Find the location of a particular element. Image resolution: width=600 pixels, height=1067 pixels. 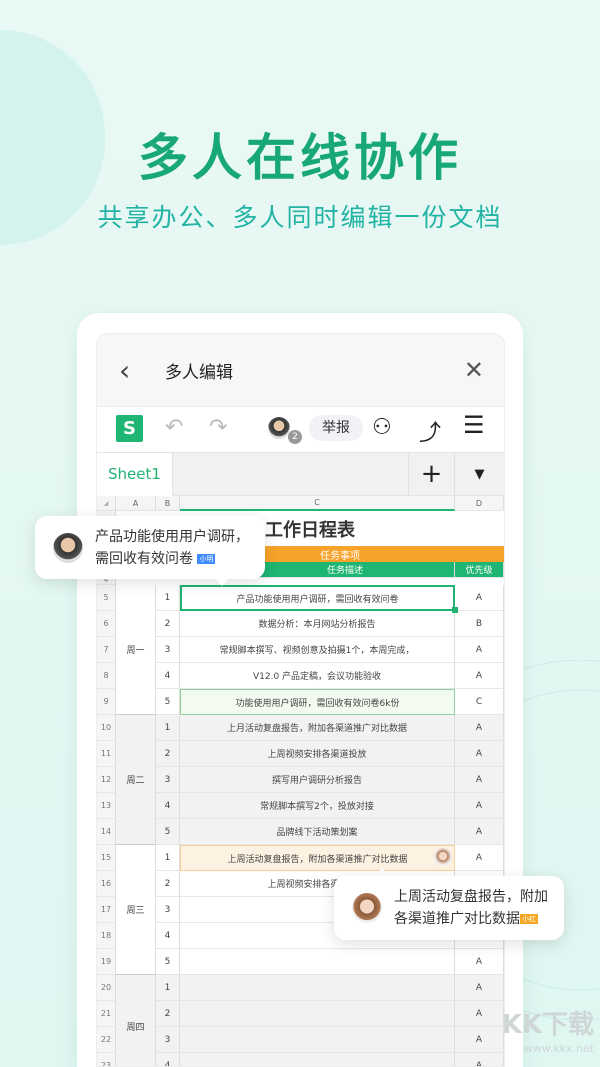

row-header: 18 is located at coordinates (106, 936).